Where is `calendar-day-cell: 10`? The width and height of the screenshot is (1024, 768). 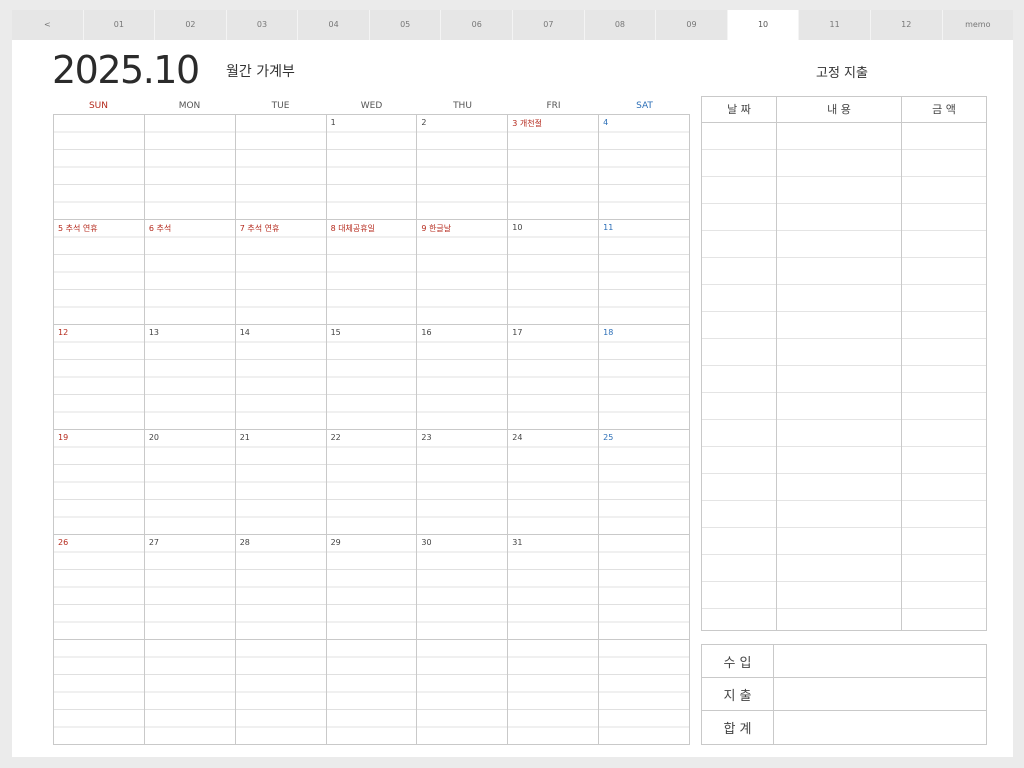
calendar-day-cell: 10 is located at coordinates (554, 272).